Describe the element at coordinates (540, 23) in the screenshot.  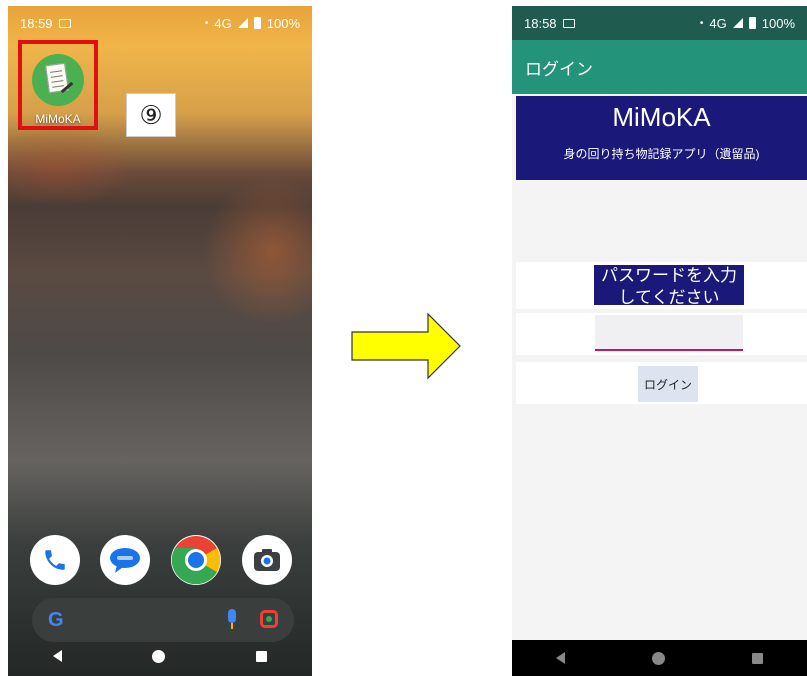
I see `status-time: 18:58` at that location.